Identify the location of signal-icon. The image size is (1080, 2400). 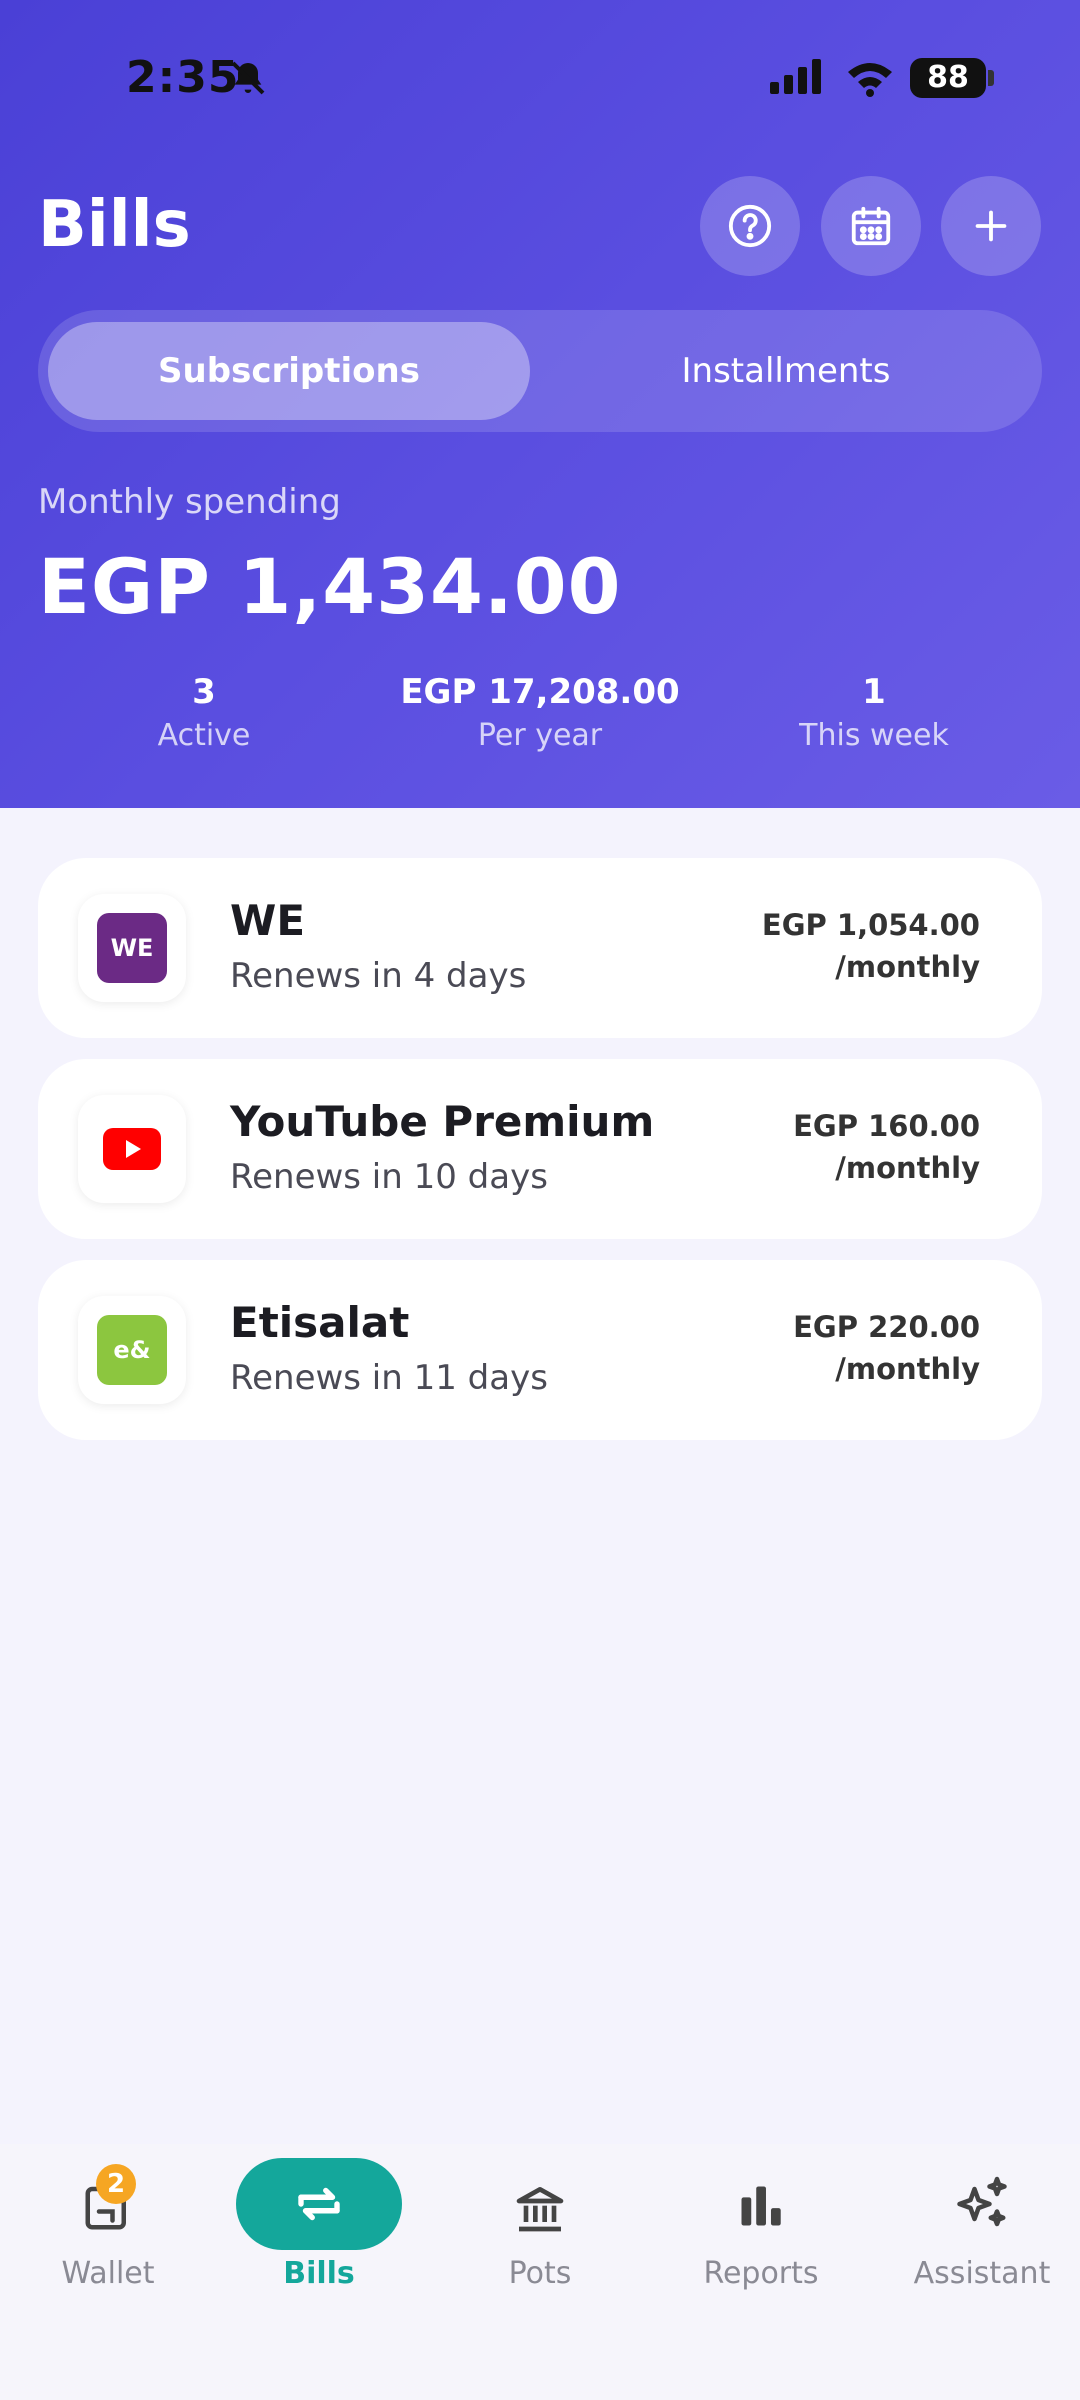
(795, 76).